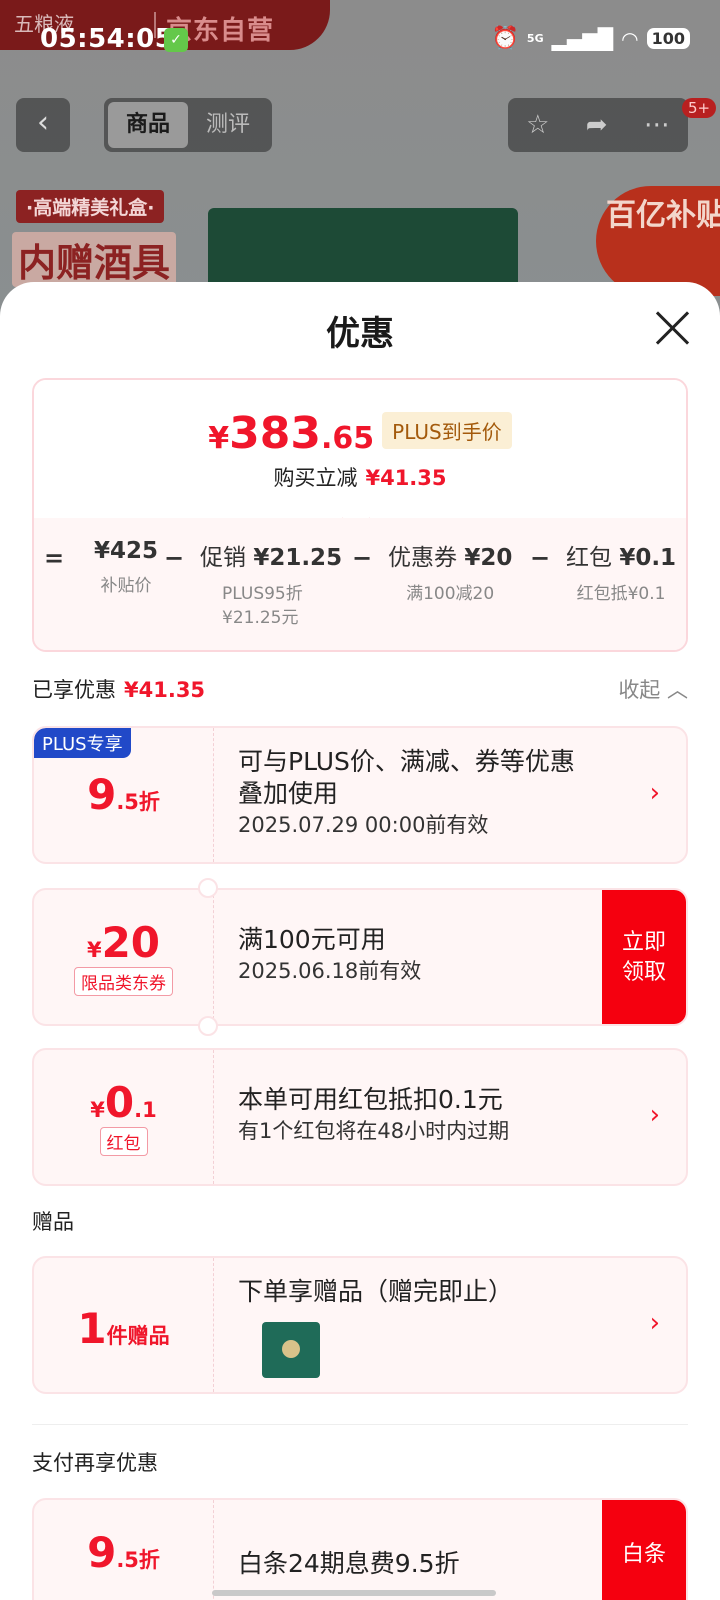 This screenshot has height=1600, width=720. Describe the element at coordinates (131, 942) in the screenshot. I see `coupon-big: 20` at that location.